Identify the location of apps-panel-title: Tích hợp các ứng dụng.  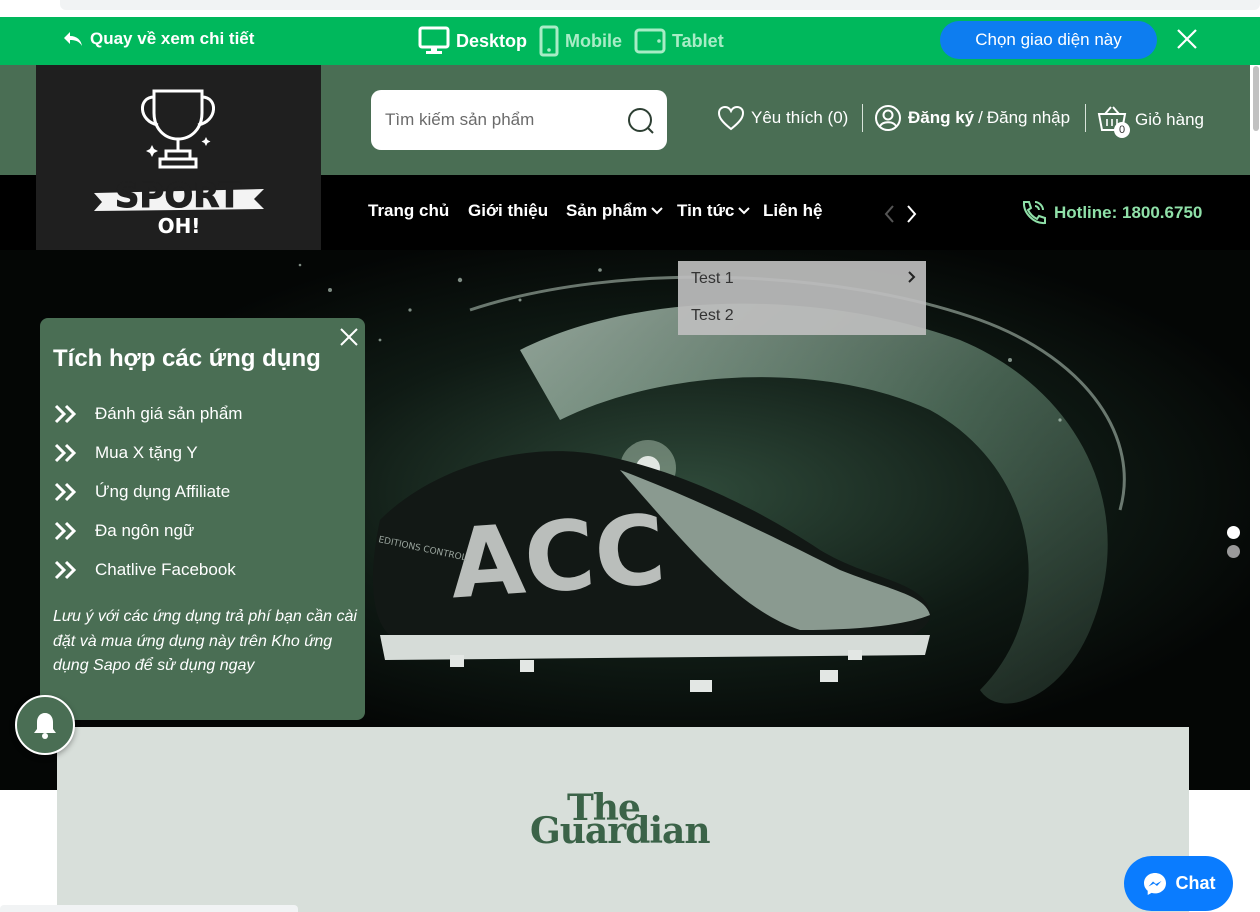
(187, 358).